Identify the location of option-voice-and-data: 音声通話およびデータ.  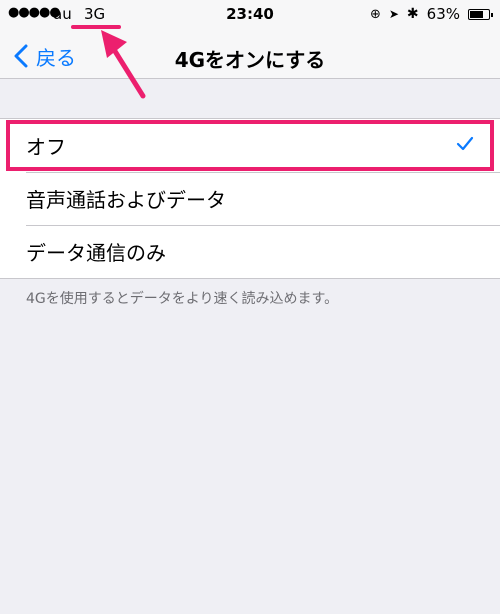
(250, 198).